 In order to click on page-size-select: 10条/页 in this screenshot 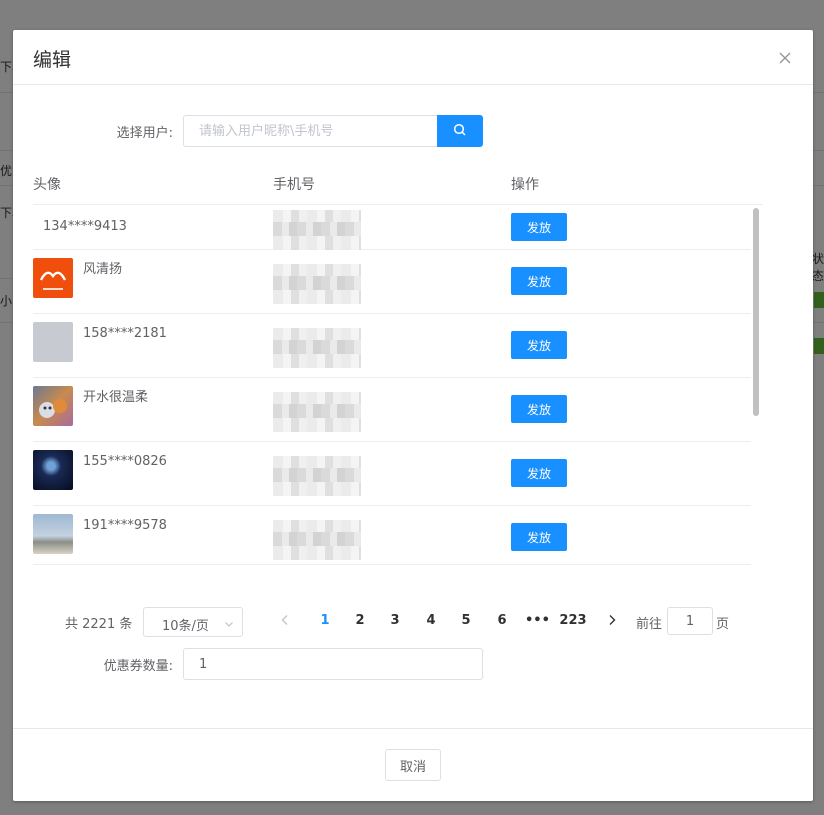, I will do `click(193, 622)`.